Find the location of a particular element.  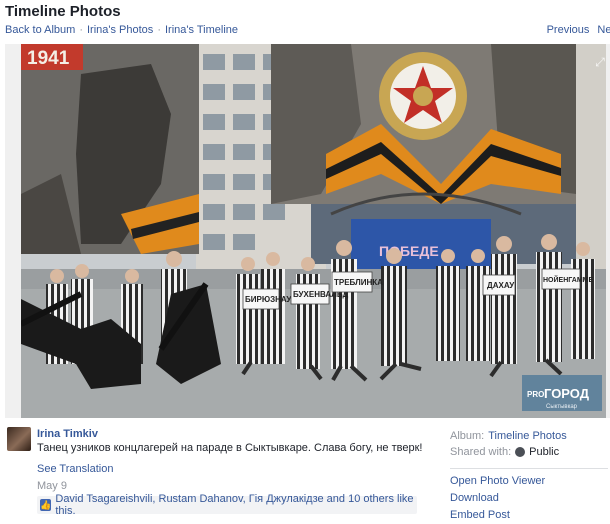

privacy-value: Public is located at coordinates (544, 452).